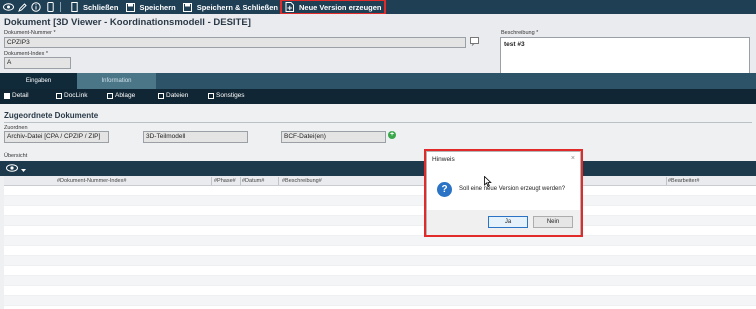 The width and height of the screenshot is (756, 309). I want to click on save-close-button: Speichern & Schließen, so click(230, 7).